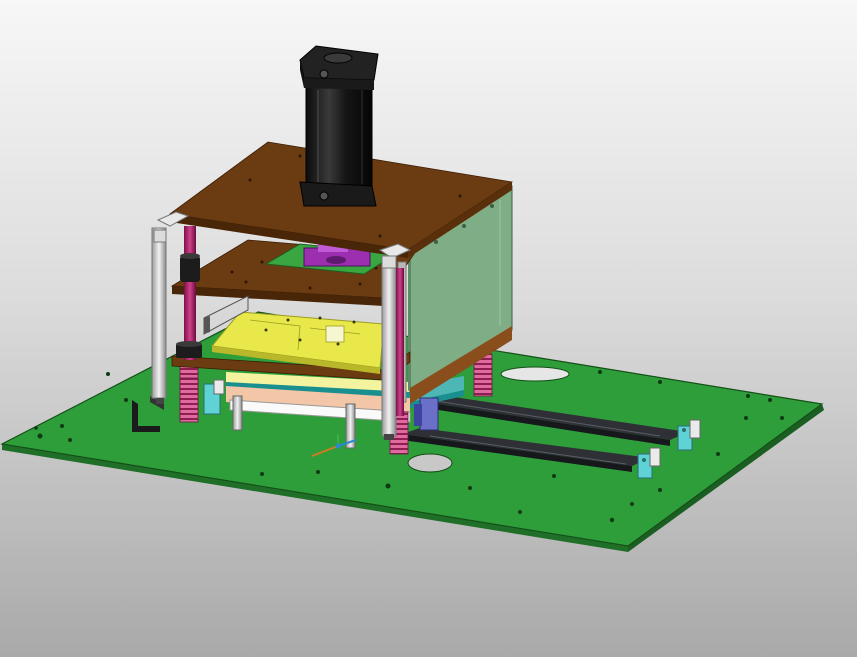 This screenshot has width=857, height=657. Describe the element at coordinates (189, 400) in the screenshot. I see `front-spring` at that location.